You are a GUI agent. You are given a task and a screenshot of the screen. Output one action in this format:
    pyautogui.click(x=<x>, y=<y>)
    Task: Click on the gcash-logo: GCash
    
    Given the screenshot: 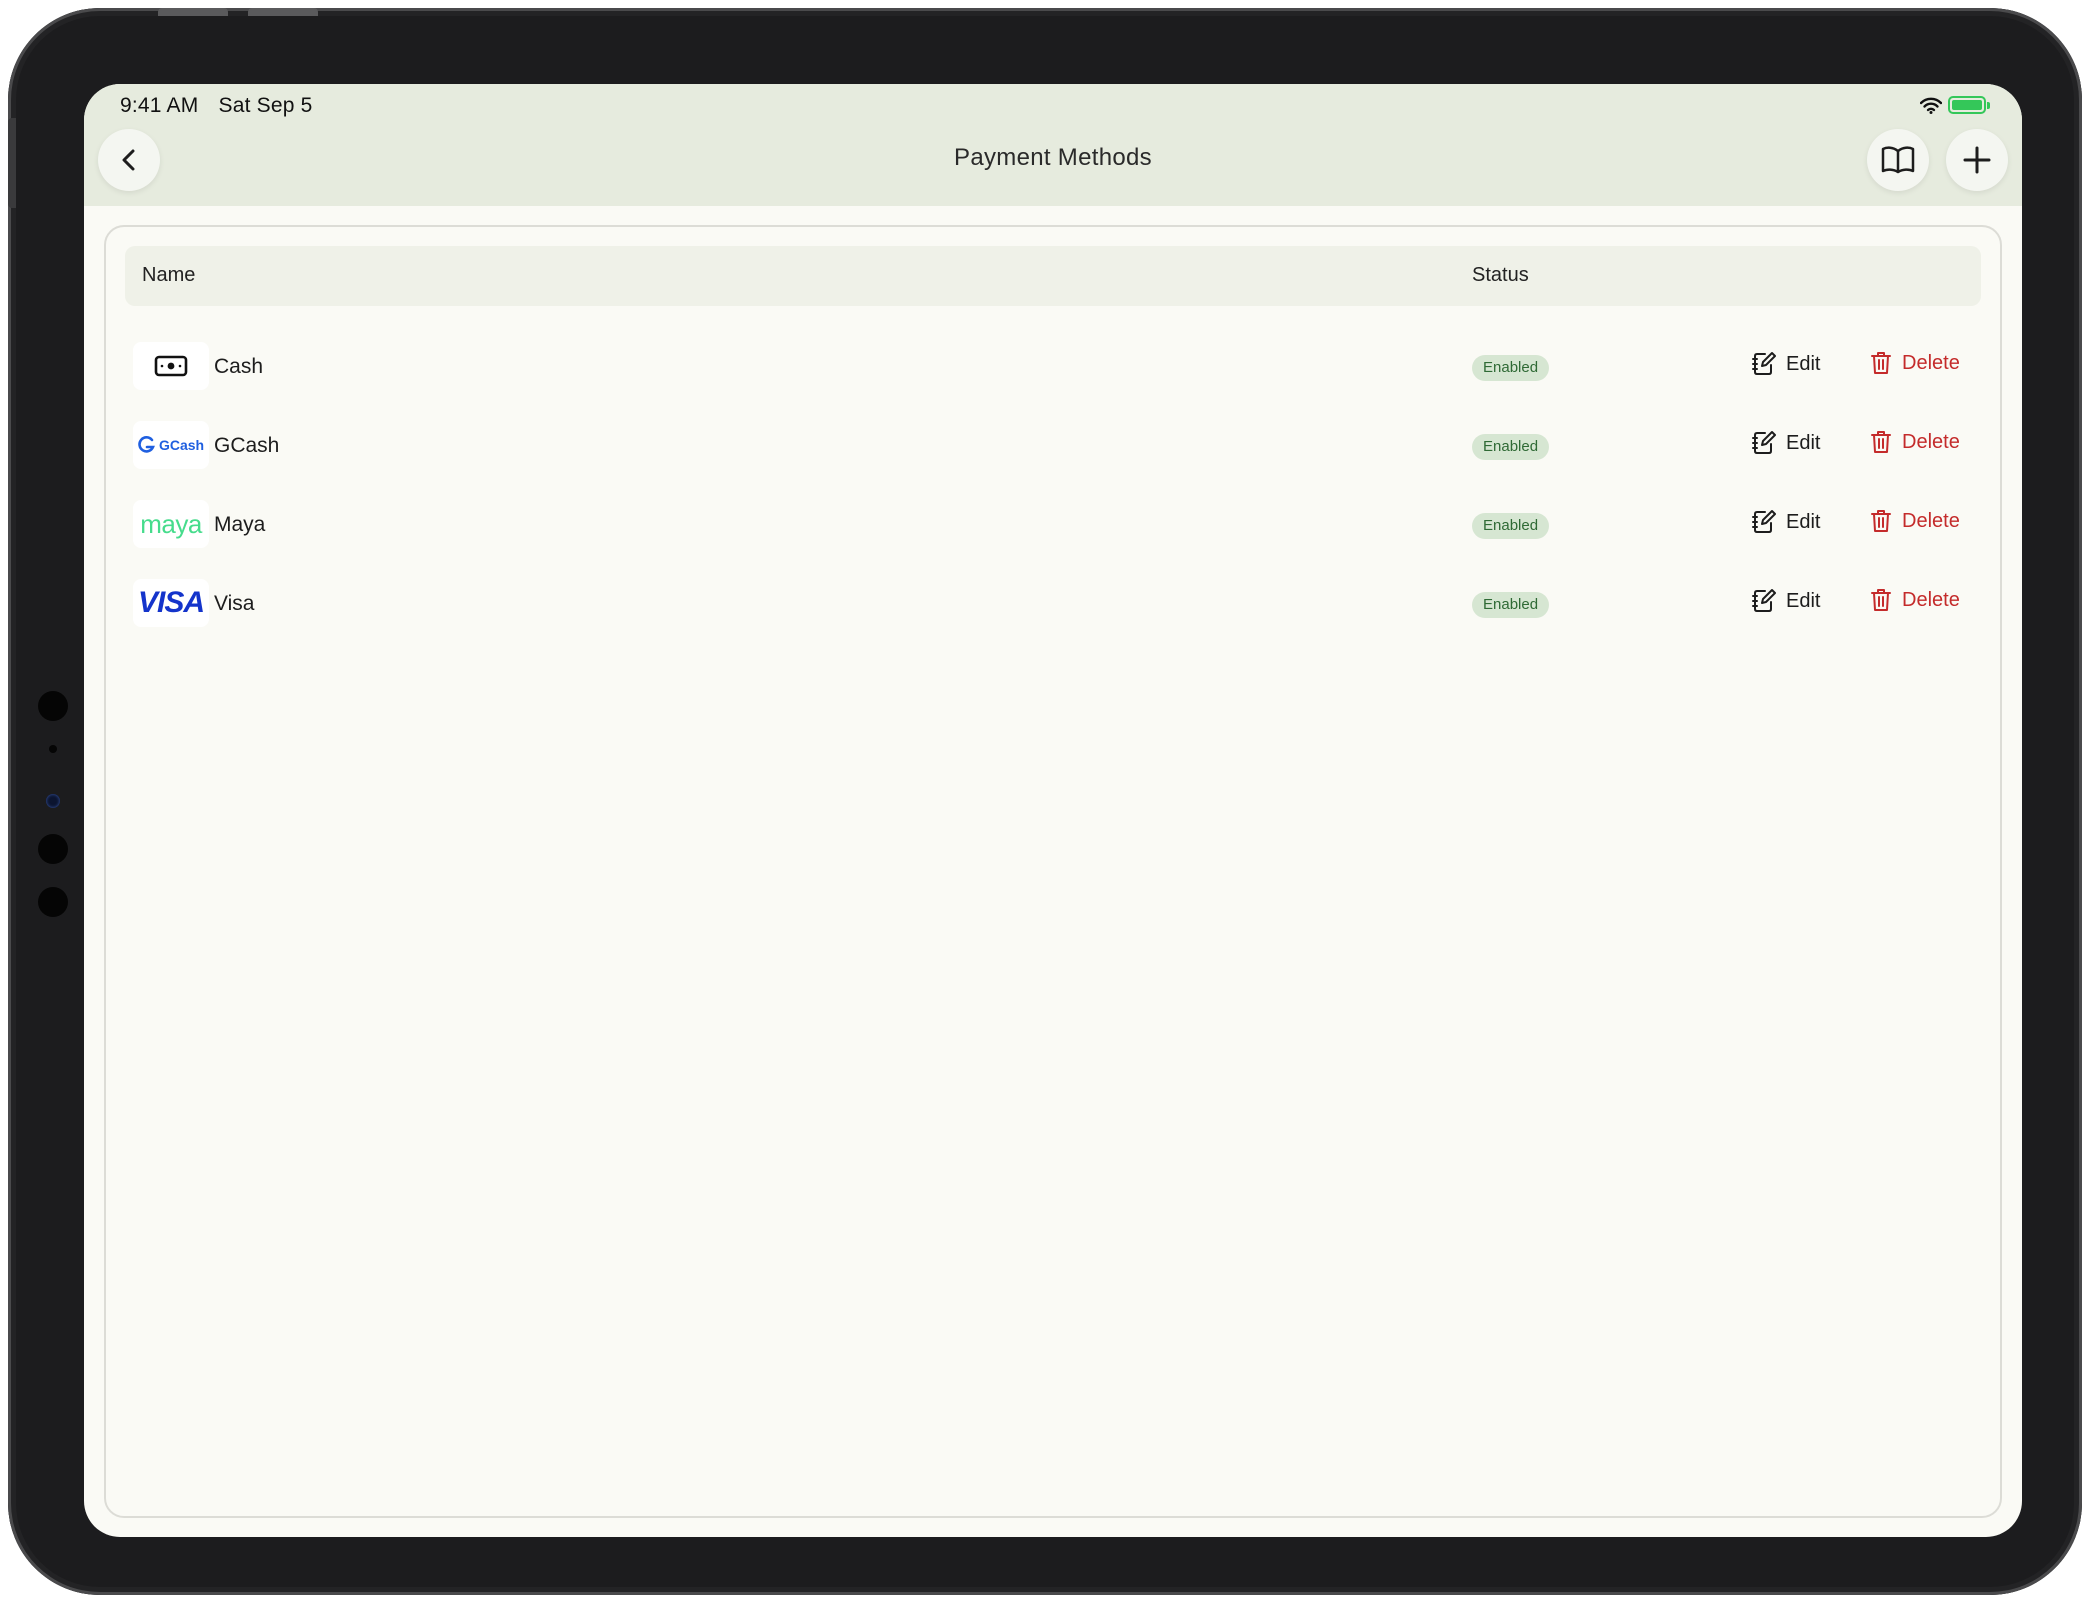 What is the action you would take?
    pyautogui.click(x=171, y=445)
    